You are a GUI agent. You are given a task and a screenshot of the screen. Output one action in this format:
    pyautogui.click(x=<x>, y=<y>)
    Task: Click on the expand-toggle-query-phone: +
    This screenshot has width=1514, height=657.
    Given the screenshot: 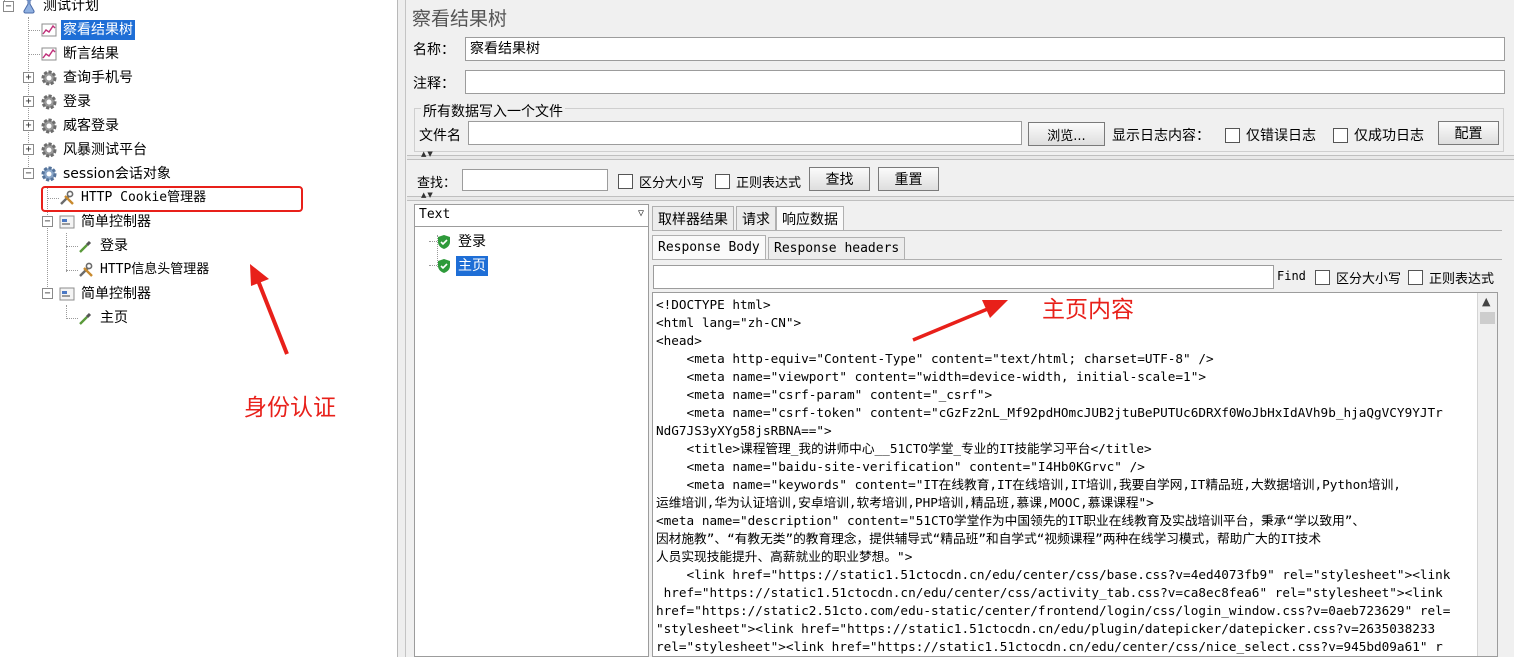 What is the action you would take?
    pyautogui.click(x=28, y=77)
    